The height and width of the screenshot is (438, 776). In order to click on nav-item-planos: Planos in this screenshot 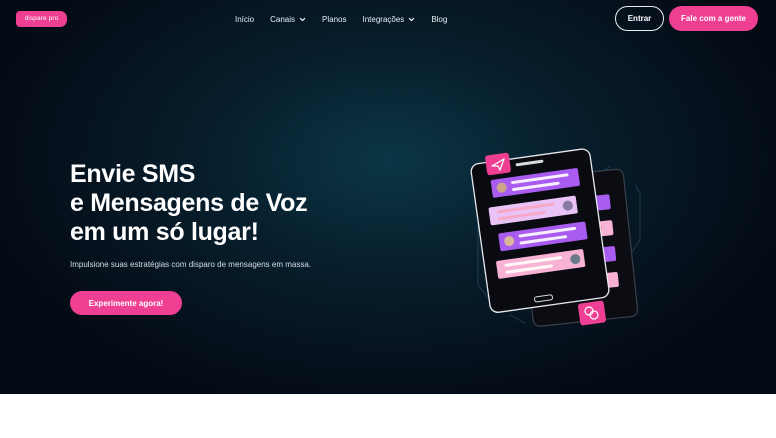, I will do `click(334, 19)`.